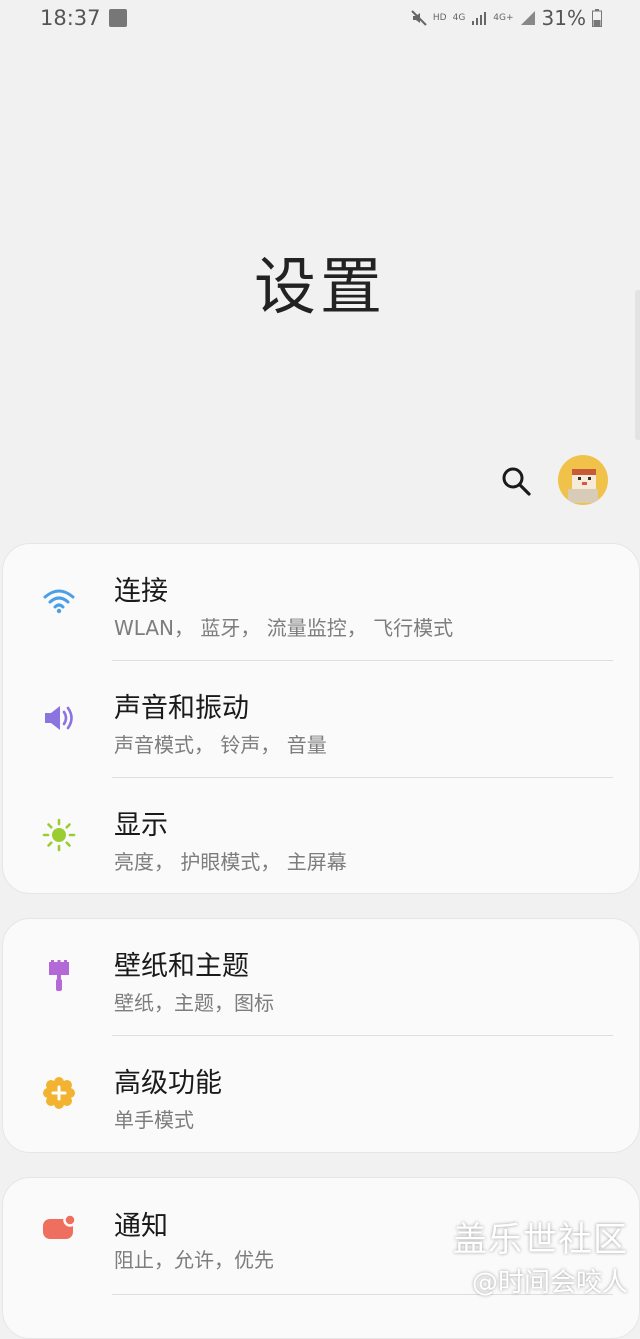 This screenshot has height=1339, width=640. What do you see at coordinates (321, 1094) in the screenshot?
I see `settings-item-advanced: 高级功能 单手模式` at bounding box center [321, 1094].